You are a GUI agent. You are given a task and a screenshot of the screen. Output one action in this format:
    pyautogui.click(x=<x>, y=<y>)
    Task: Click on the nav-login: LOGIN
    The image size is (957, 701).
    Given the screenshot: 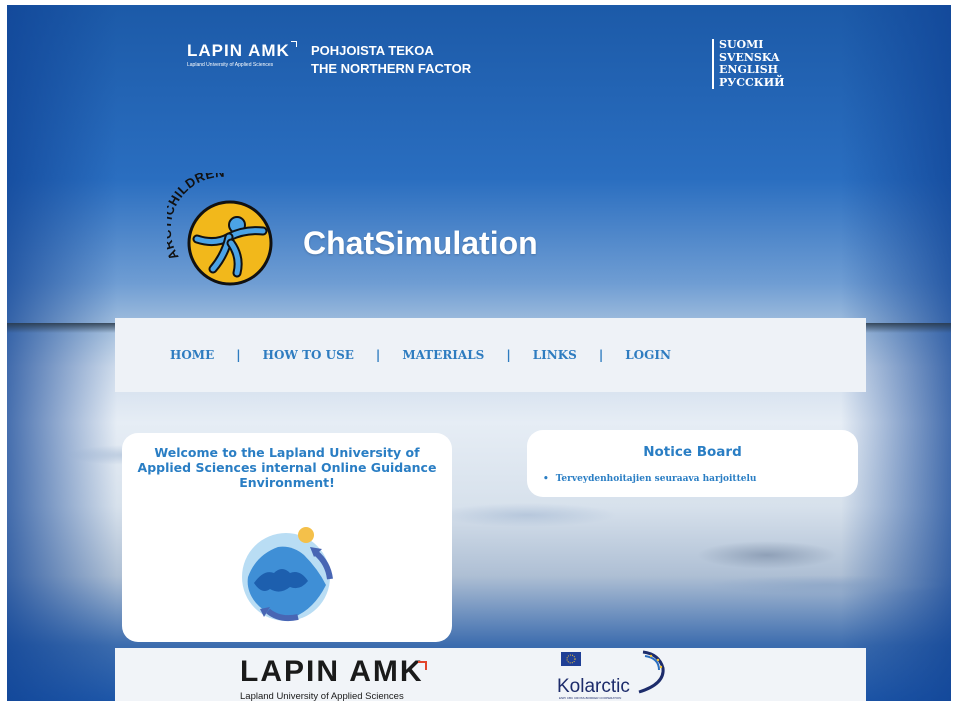 What is the action you would take?
    pyautogui.click(x=648, y=355)
    